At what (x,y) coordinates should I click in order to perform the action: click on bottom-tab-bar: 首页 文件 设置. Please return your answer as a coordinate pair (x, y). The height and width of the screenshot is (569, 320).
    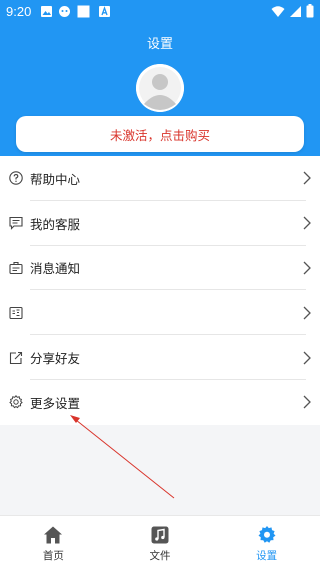
    Looking at the image, I should click on (160, 542).